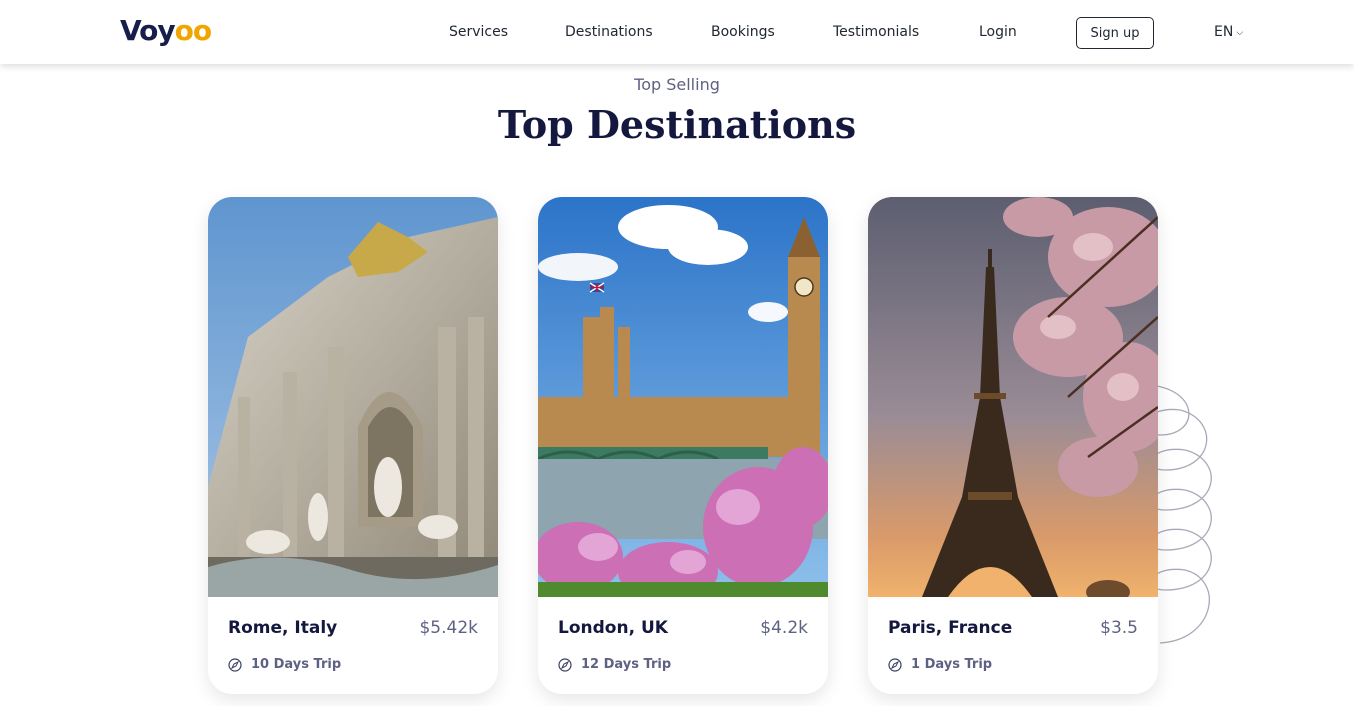  What do you see at coordinates (296, 664) in the screenshot?
I see `card-trip-duration: 10 Days Trip` at bounding box center [296, 664].